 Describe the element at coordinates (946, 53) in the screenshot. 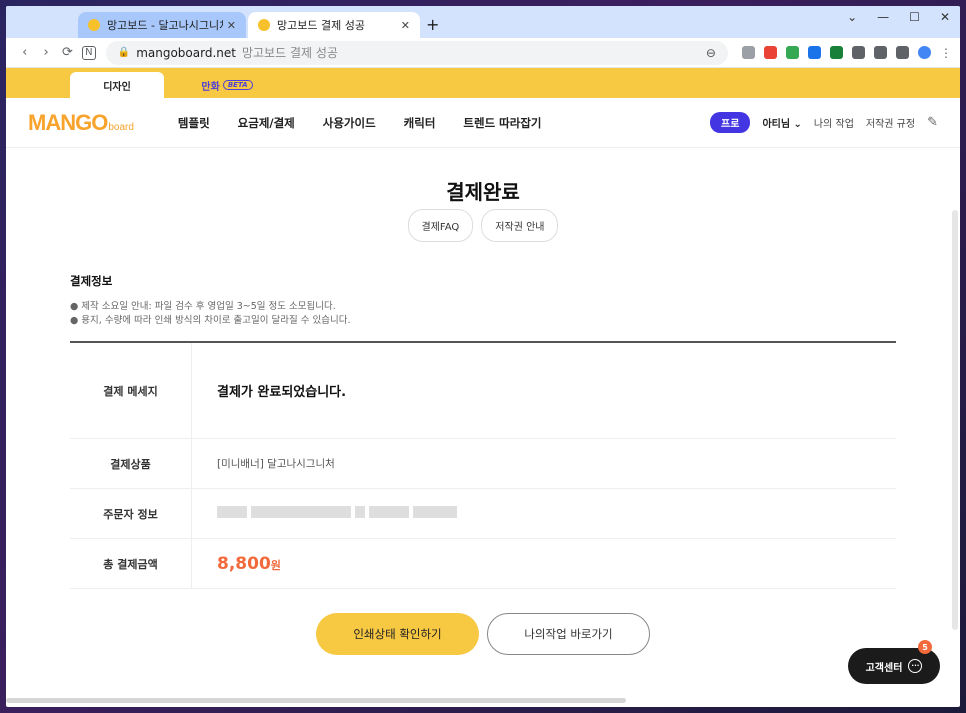

I see `menu-kebab-icon: ⋮` at that location.